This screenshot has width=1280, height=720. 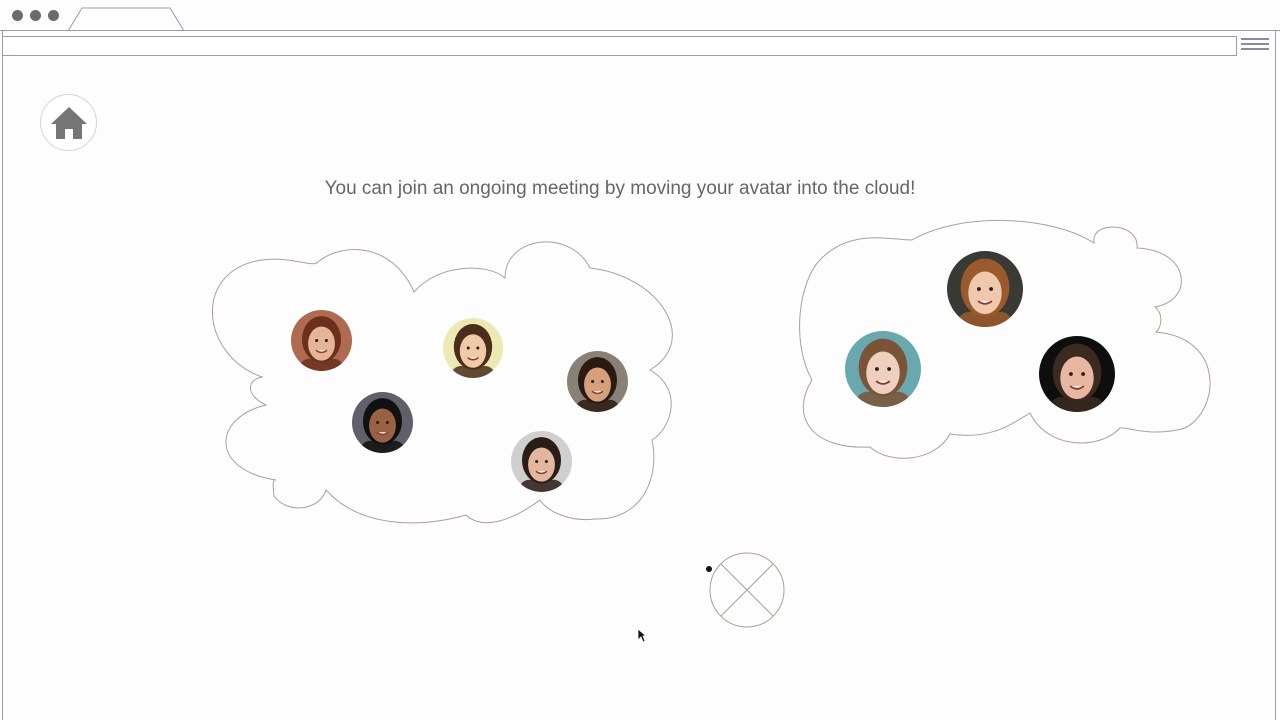 I want to click on participant-6-avatar, so click(x=985, y=289).